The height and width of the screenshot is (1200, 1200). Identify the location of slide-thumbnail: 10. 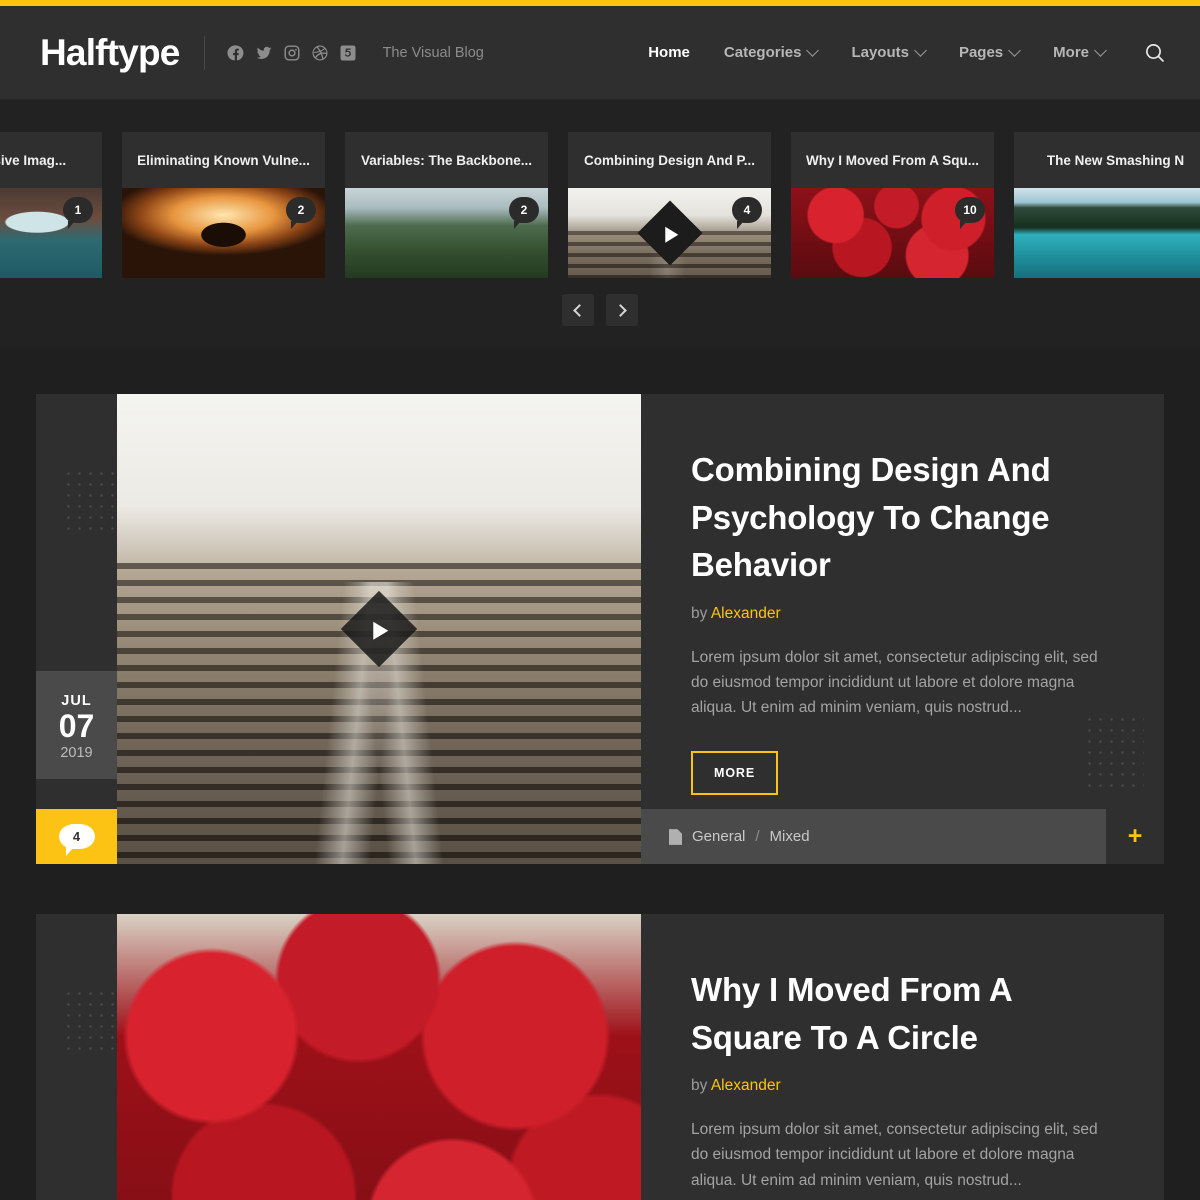
(892, 233).